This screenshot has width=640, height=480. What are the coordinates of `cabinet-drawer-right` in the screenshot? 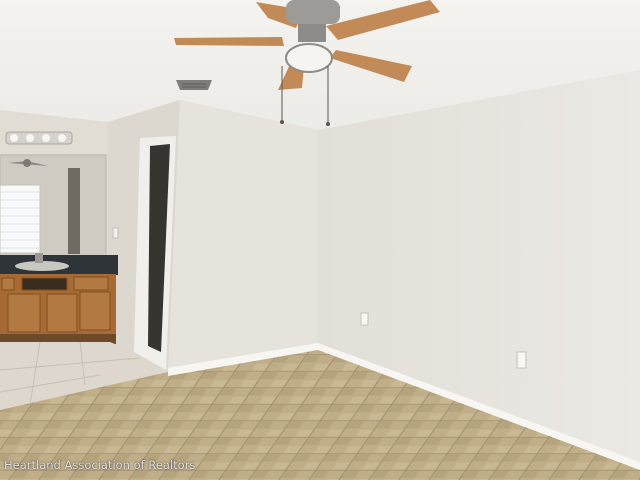 It's located at (91, 283).